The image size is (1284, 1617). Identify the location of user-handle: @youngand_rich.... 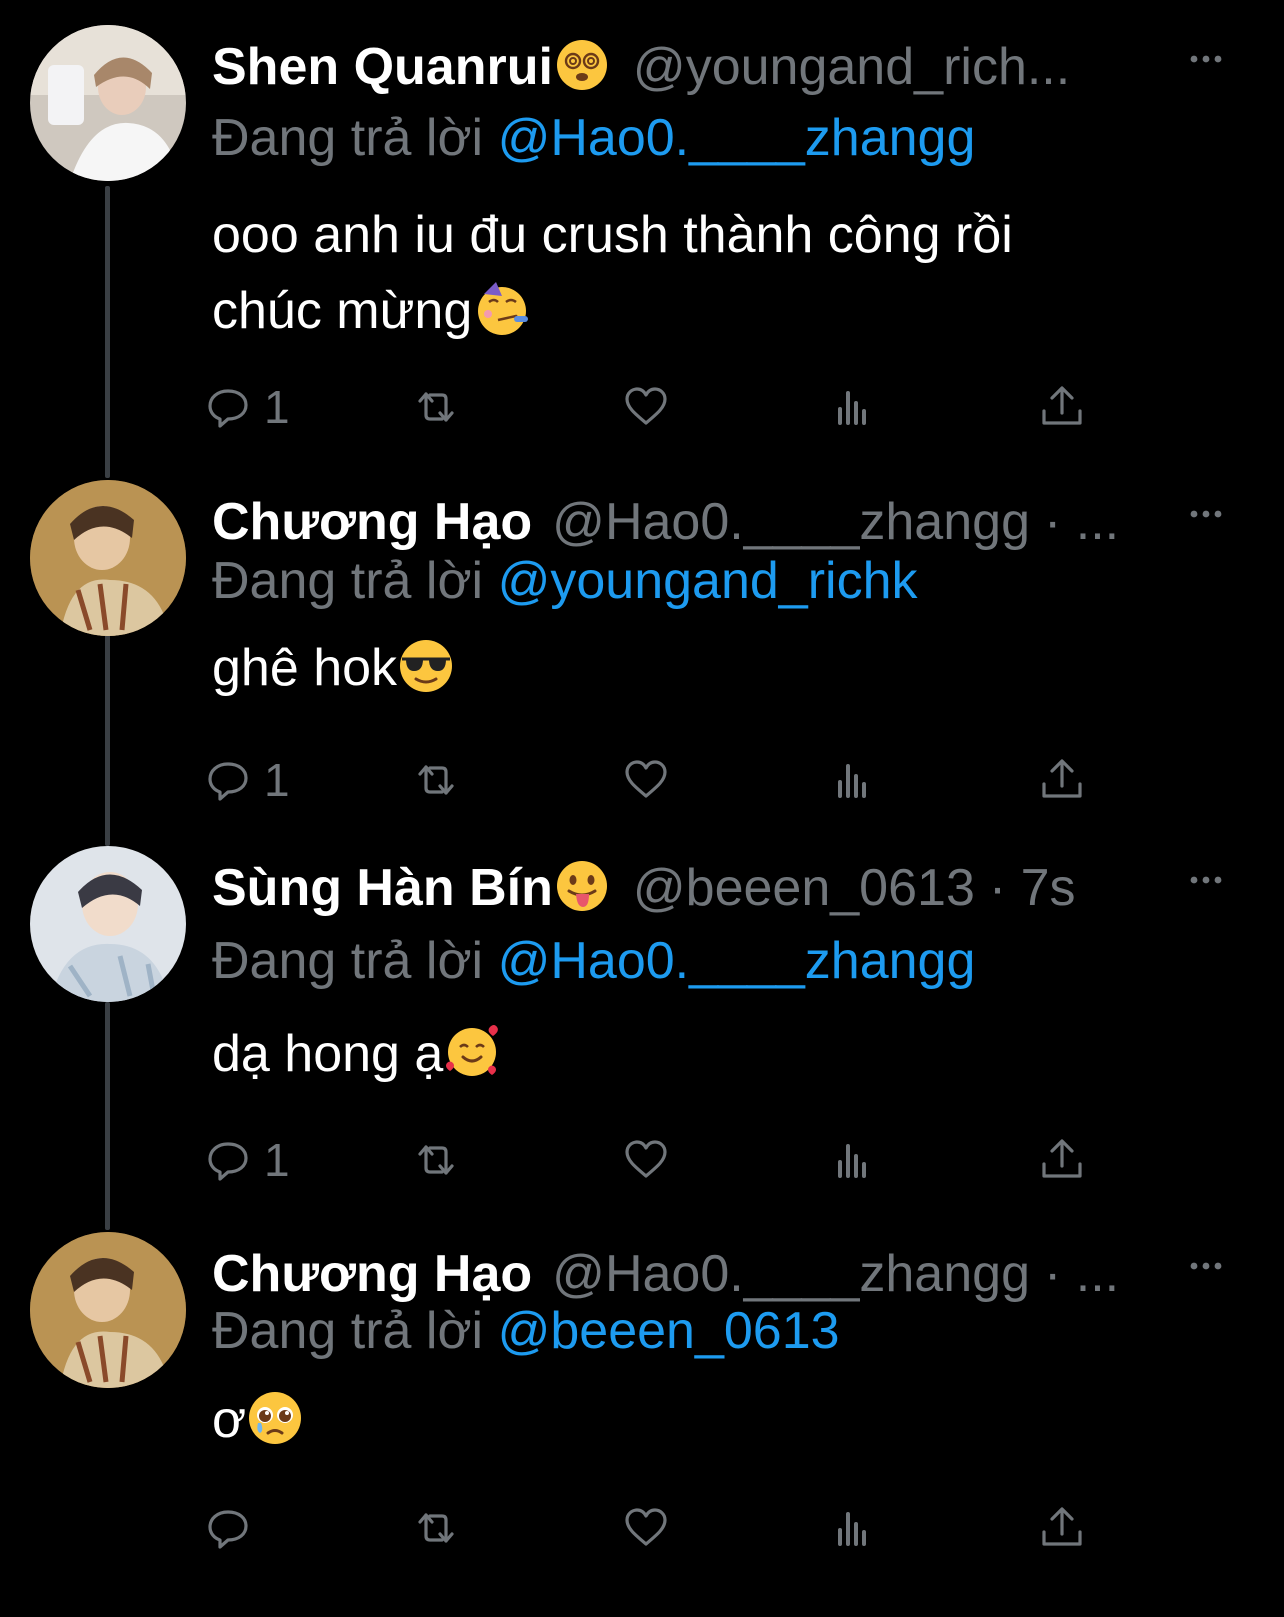
(851, 67).